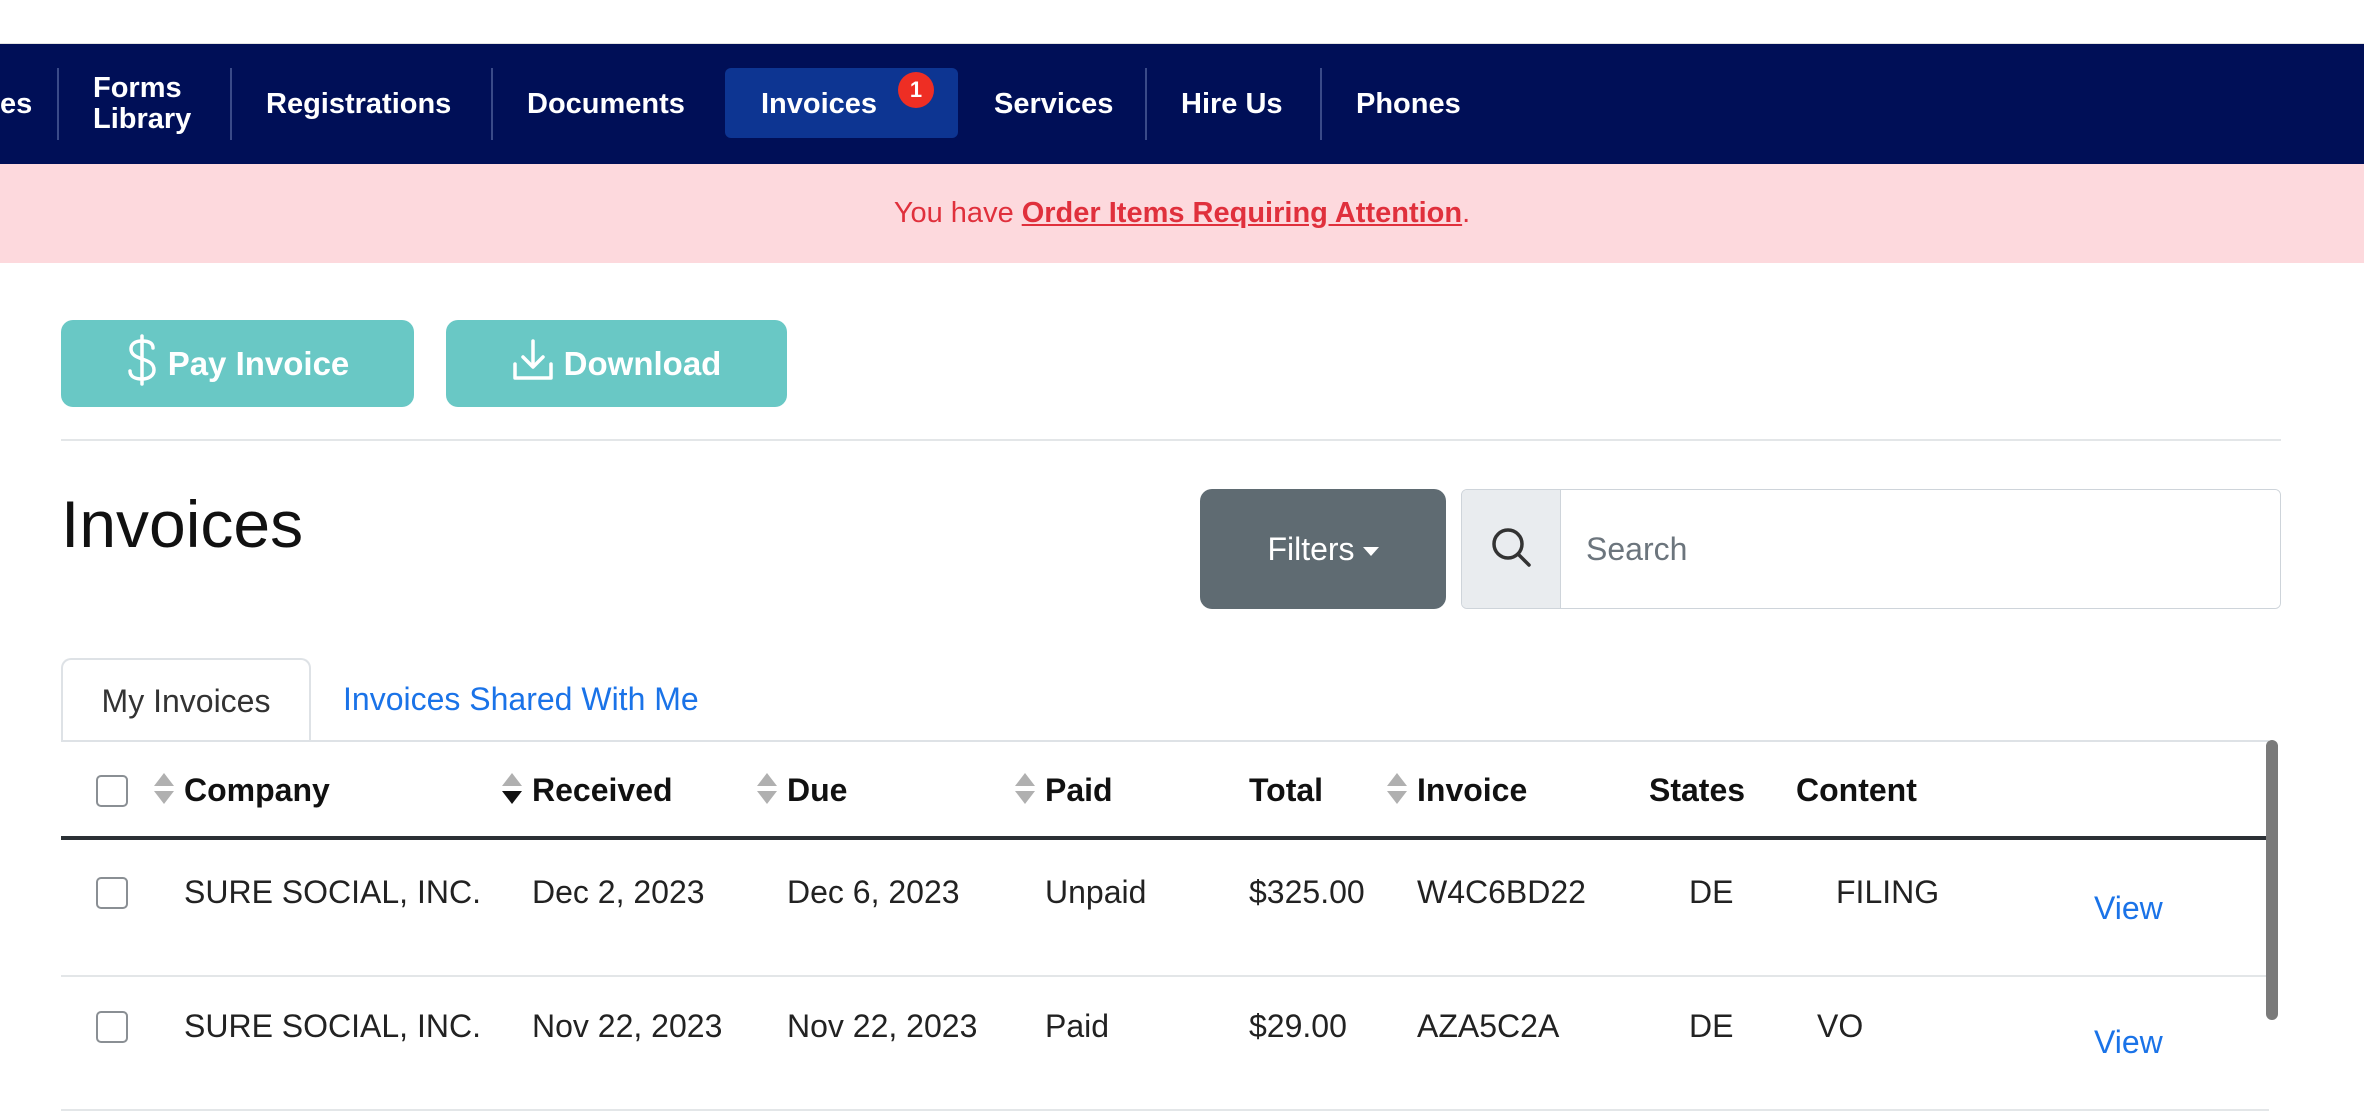  What do you see at coordinates (1182, 22) in the screenshot?
I see `browser-top-strip` at bounding box center [1182, 22].